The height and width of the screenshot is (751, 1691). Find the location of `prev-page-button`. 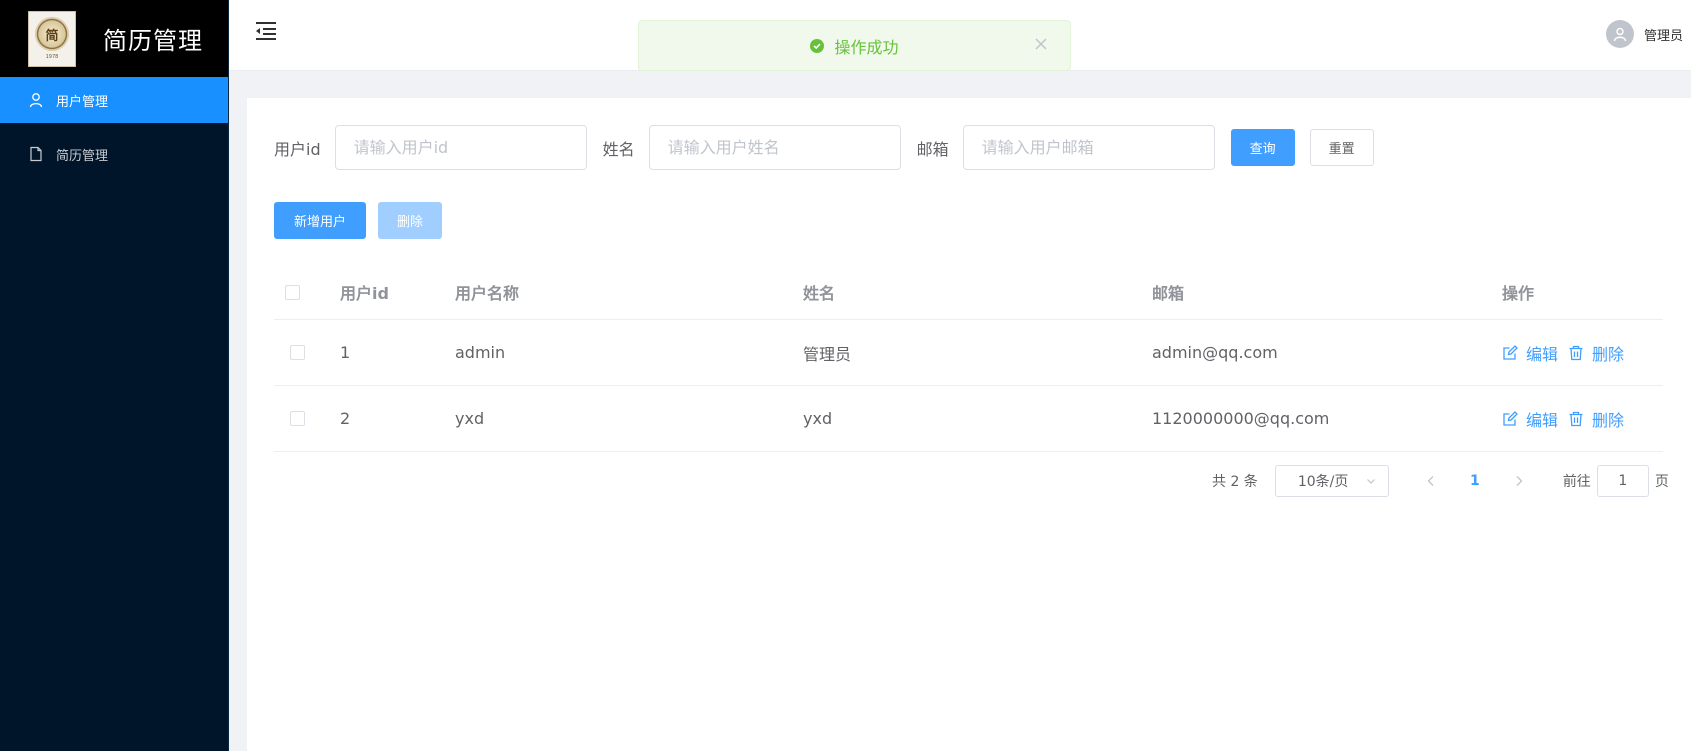

prev-page-button is located at coordinates (1431, 481).